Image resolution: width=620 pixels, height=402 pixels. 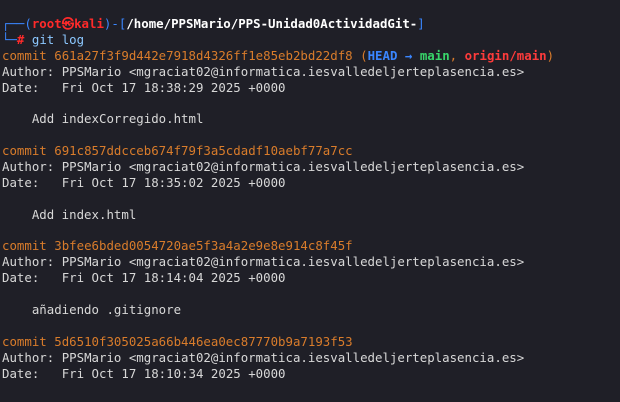 I want to click on commit-hash: 5d6510f305025a66b446ea0ec87770b9a7193f53, so click(x=203, y=341).